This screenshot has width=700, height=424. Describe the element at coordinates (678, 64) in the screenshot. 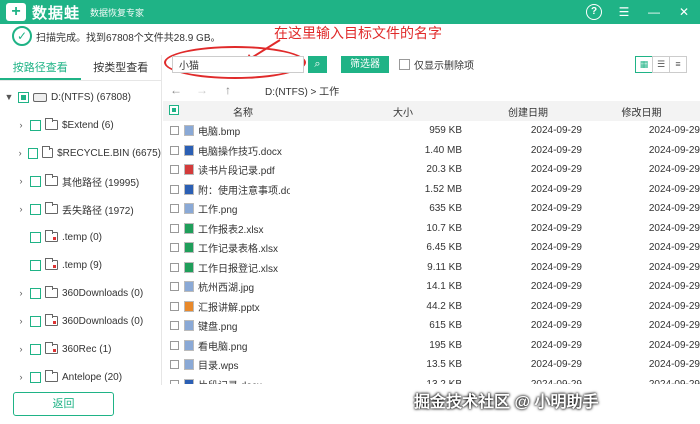

I see `detail-view-icon: ≡` at that location.